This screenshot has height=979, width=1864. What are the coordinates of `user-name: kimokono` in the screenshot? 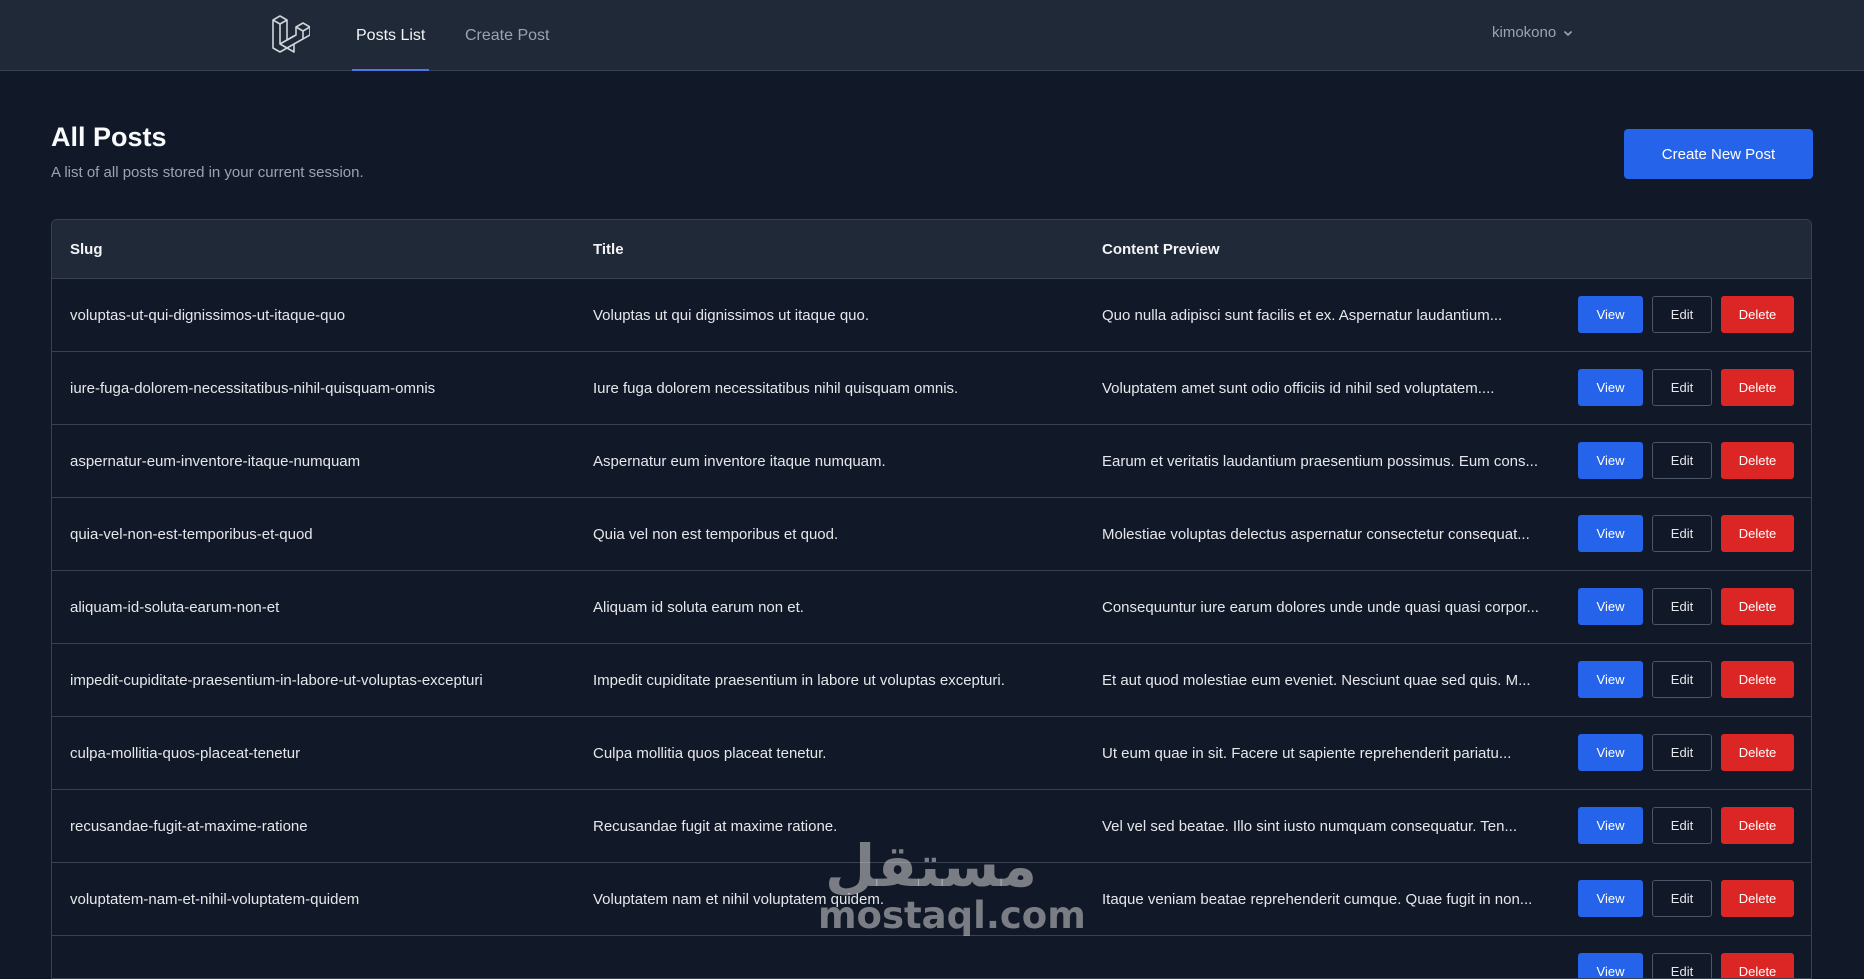 It's located at (1524, 32).